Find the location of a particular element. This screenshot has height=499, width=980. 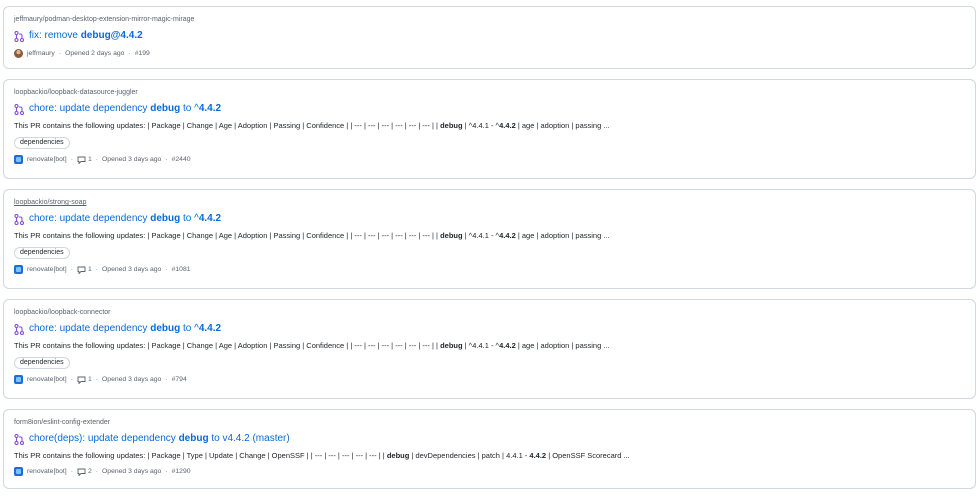

title-text: chore(deps): update dependency is located at coordinates (104, 438).